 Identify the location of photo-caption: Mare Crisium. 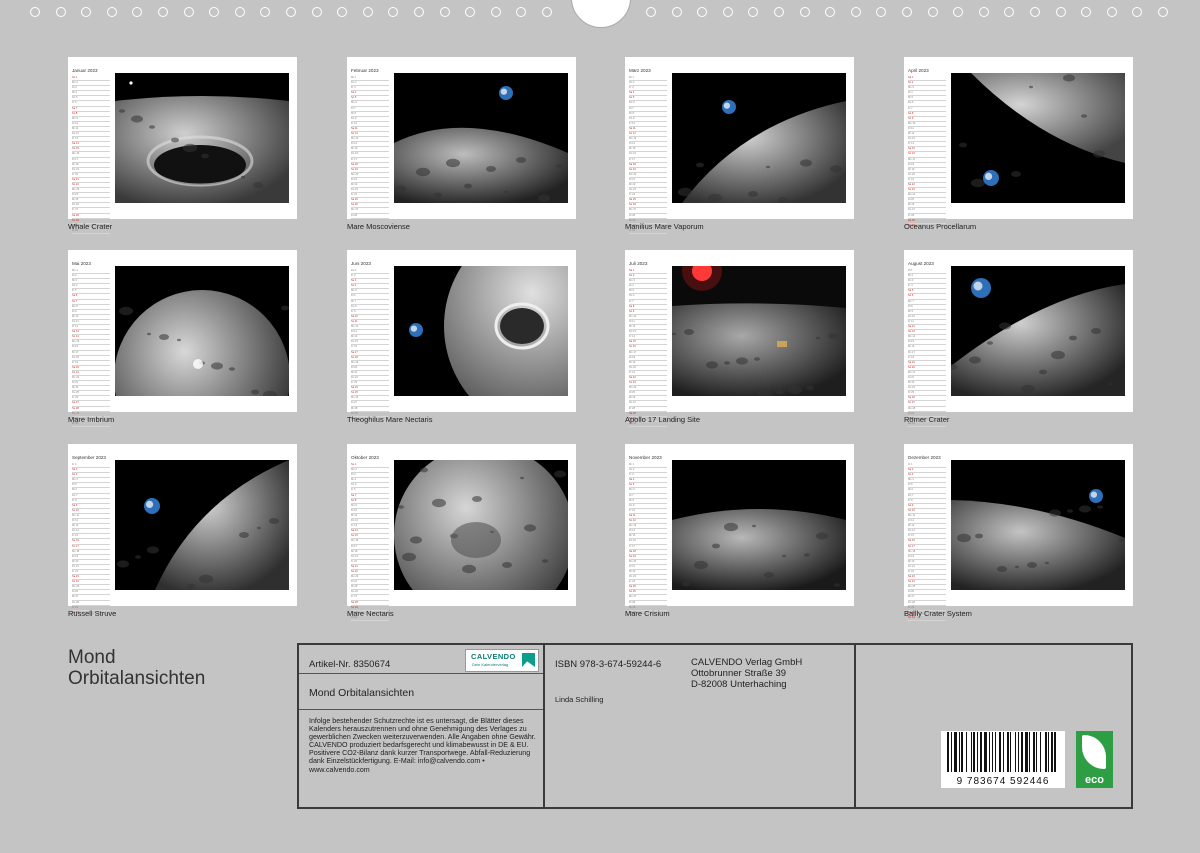
(647, 613).